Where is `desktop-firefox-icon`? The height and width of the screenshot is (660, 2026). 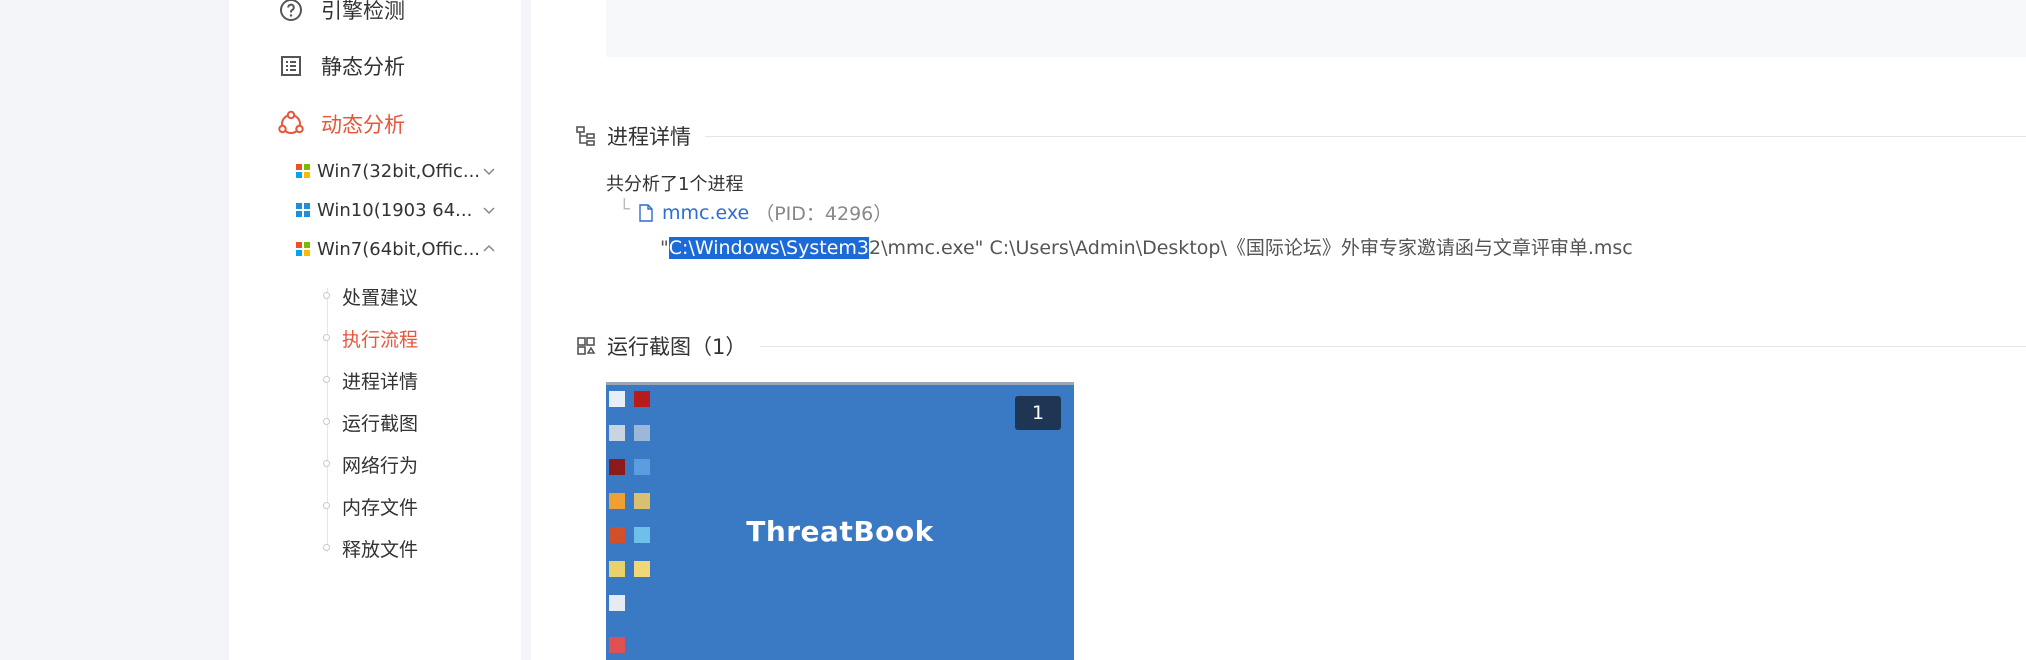 desktop-firefox-icon is located at coordinates (617, 535).